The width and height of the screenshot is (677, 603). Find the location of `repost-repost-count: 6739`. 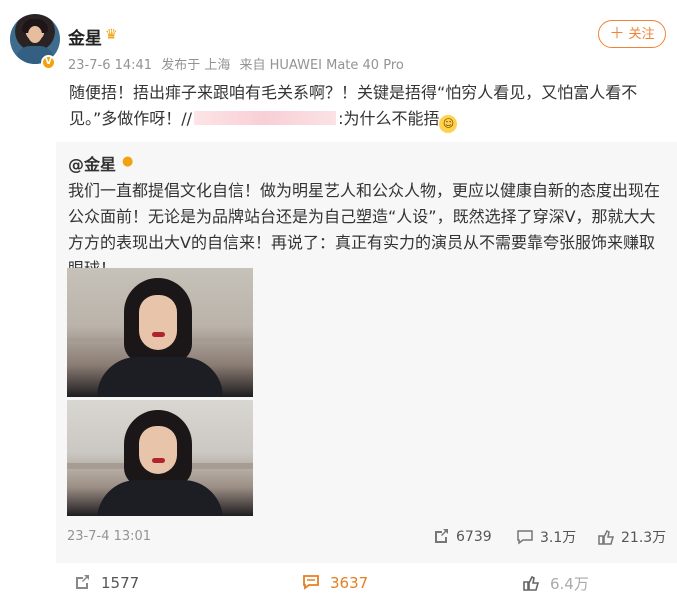

repost-repost-count: 6739 is located at coordinates (474, 537).